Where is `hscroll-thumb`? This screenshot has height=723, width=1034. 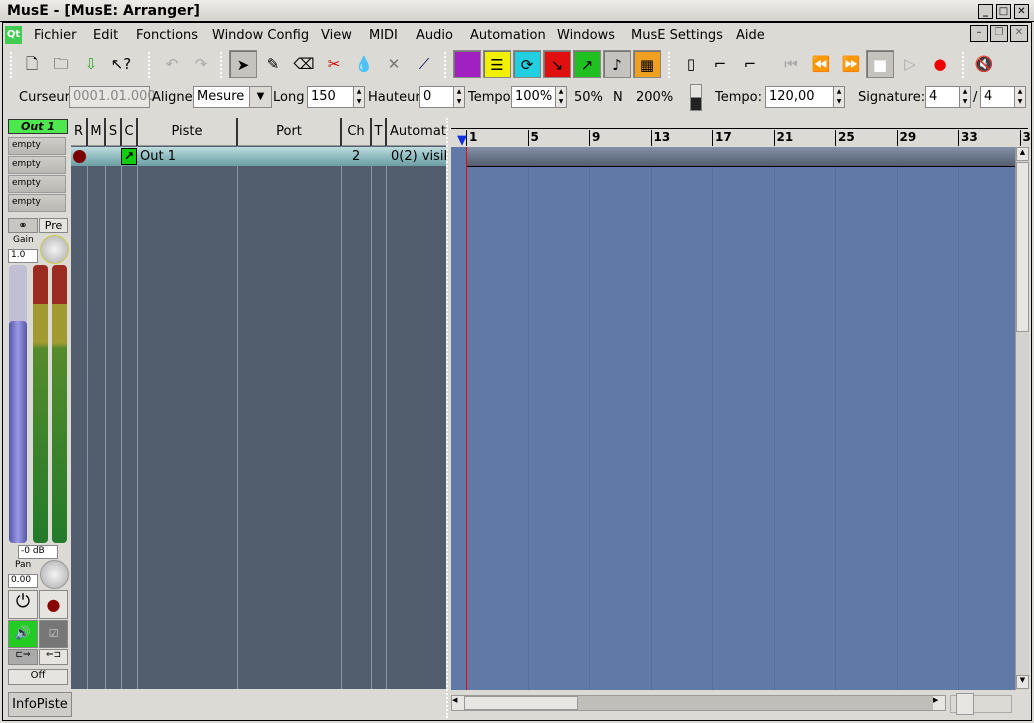 hscroll-thumb is located at coordinates (521, 703).